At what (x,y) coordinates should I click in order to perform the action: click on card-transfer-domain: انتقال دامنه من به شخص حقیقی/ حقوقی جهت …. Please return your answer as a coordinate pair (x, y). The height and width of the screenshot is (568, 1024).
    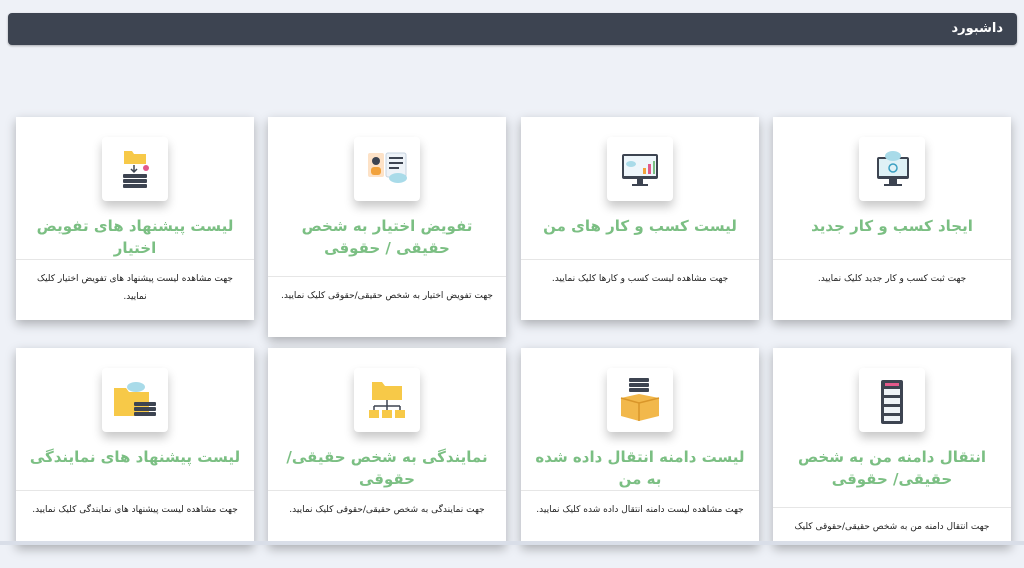
    Looking at the image, I should click on (892, 446).